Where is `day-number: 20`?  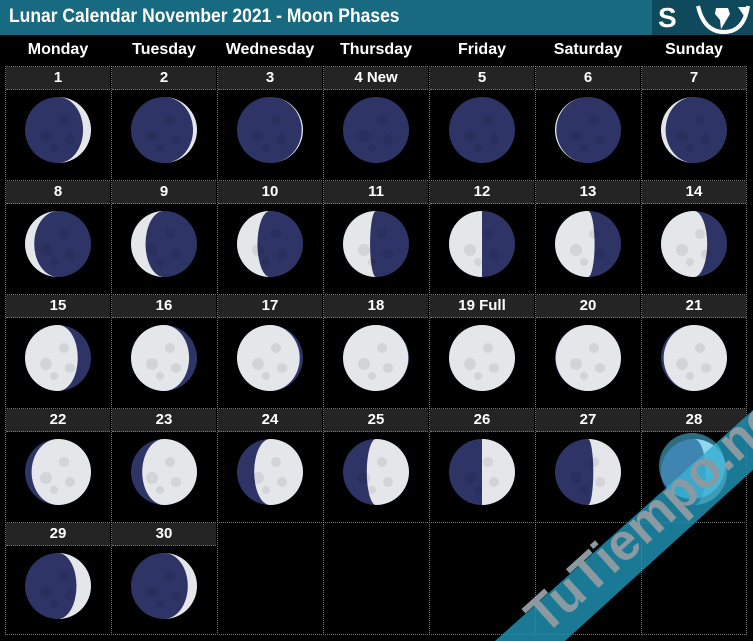 day-number: 20 is located at coordinates (588, 306).